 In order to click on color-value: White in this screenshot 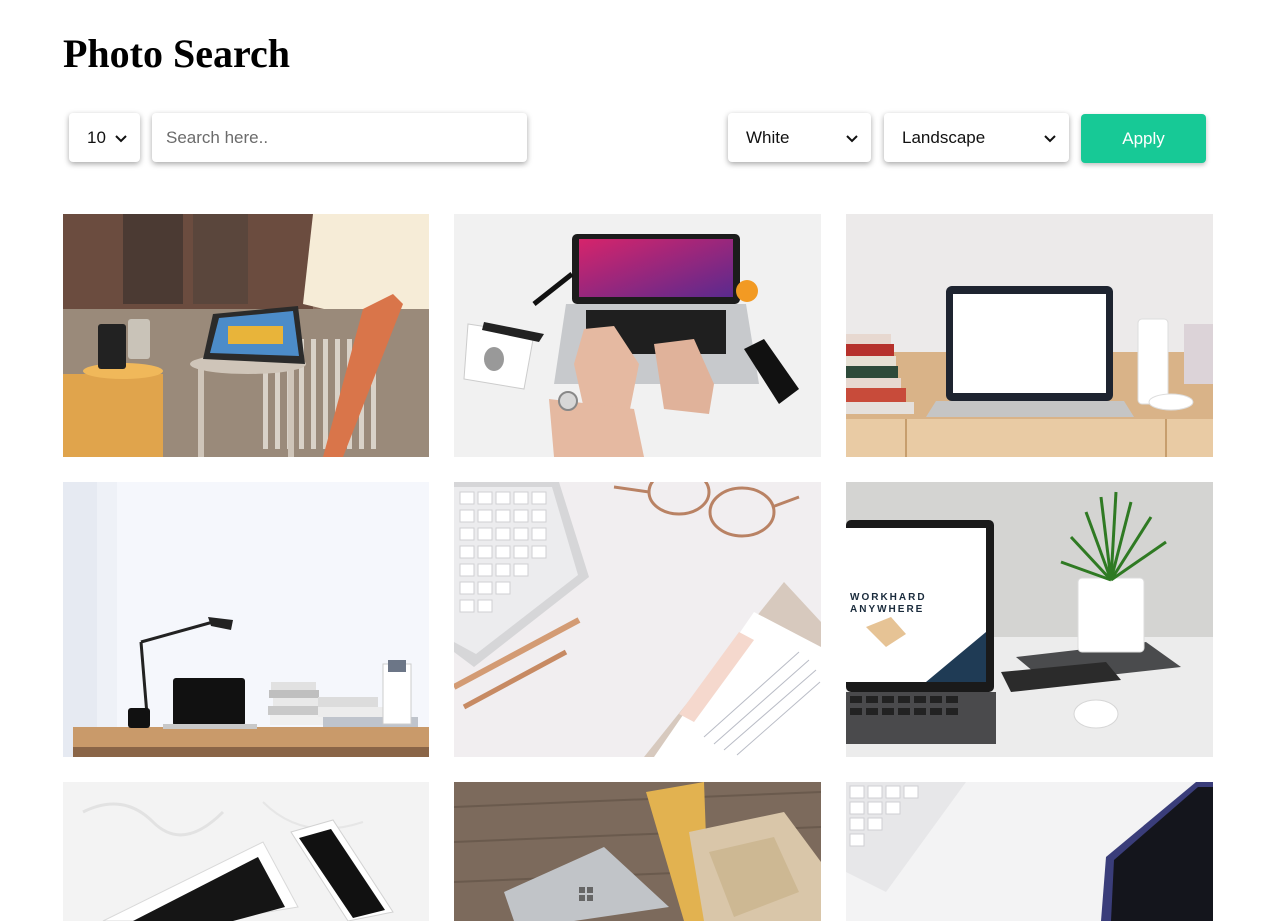, I will do `click(768, 137)`.